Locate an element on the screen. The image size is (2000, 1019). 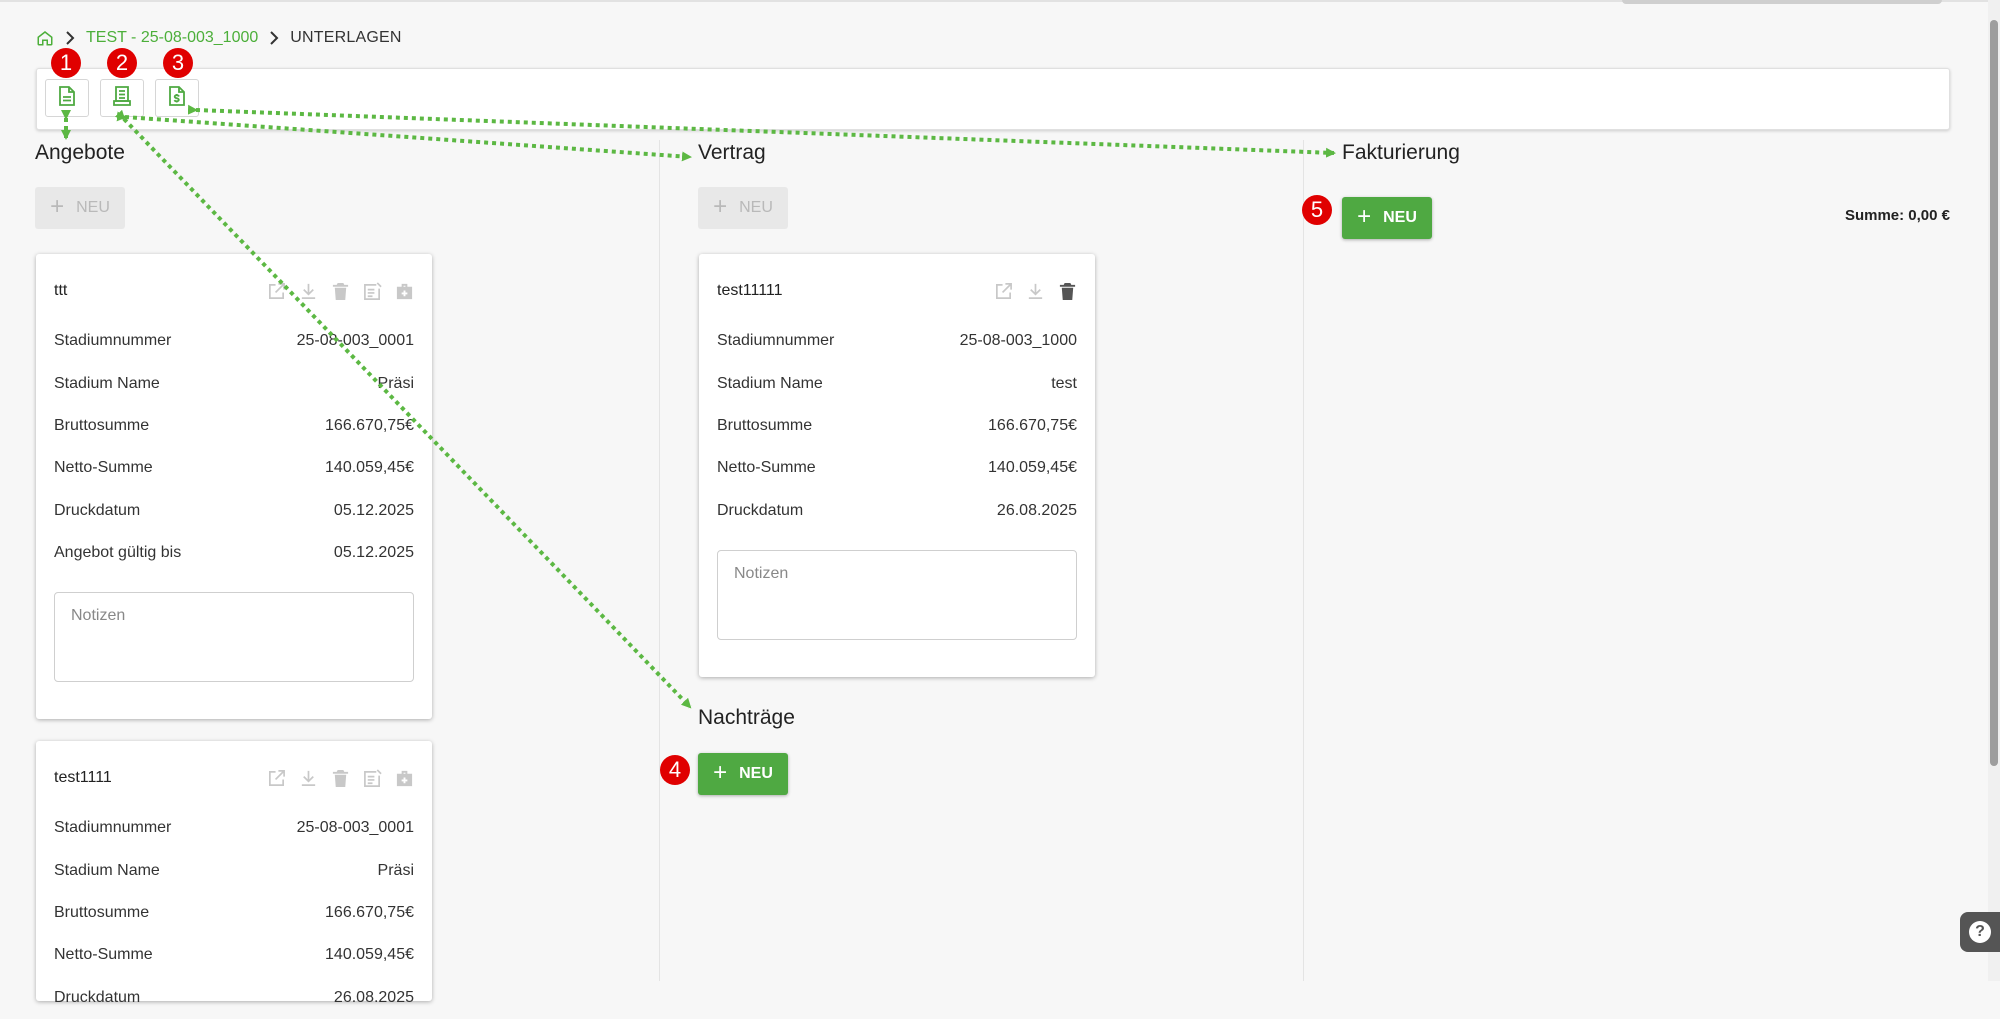
receipt-icon is located at coordinates (122, 98).